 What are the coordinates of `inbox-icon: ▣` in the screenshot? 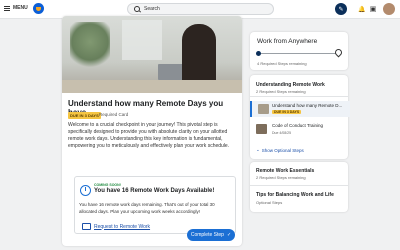 It's located at (373, 9).